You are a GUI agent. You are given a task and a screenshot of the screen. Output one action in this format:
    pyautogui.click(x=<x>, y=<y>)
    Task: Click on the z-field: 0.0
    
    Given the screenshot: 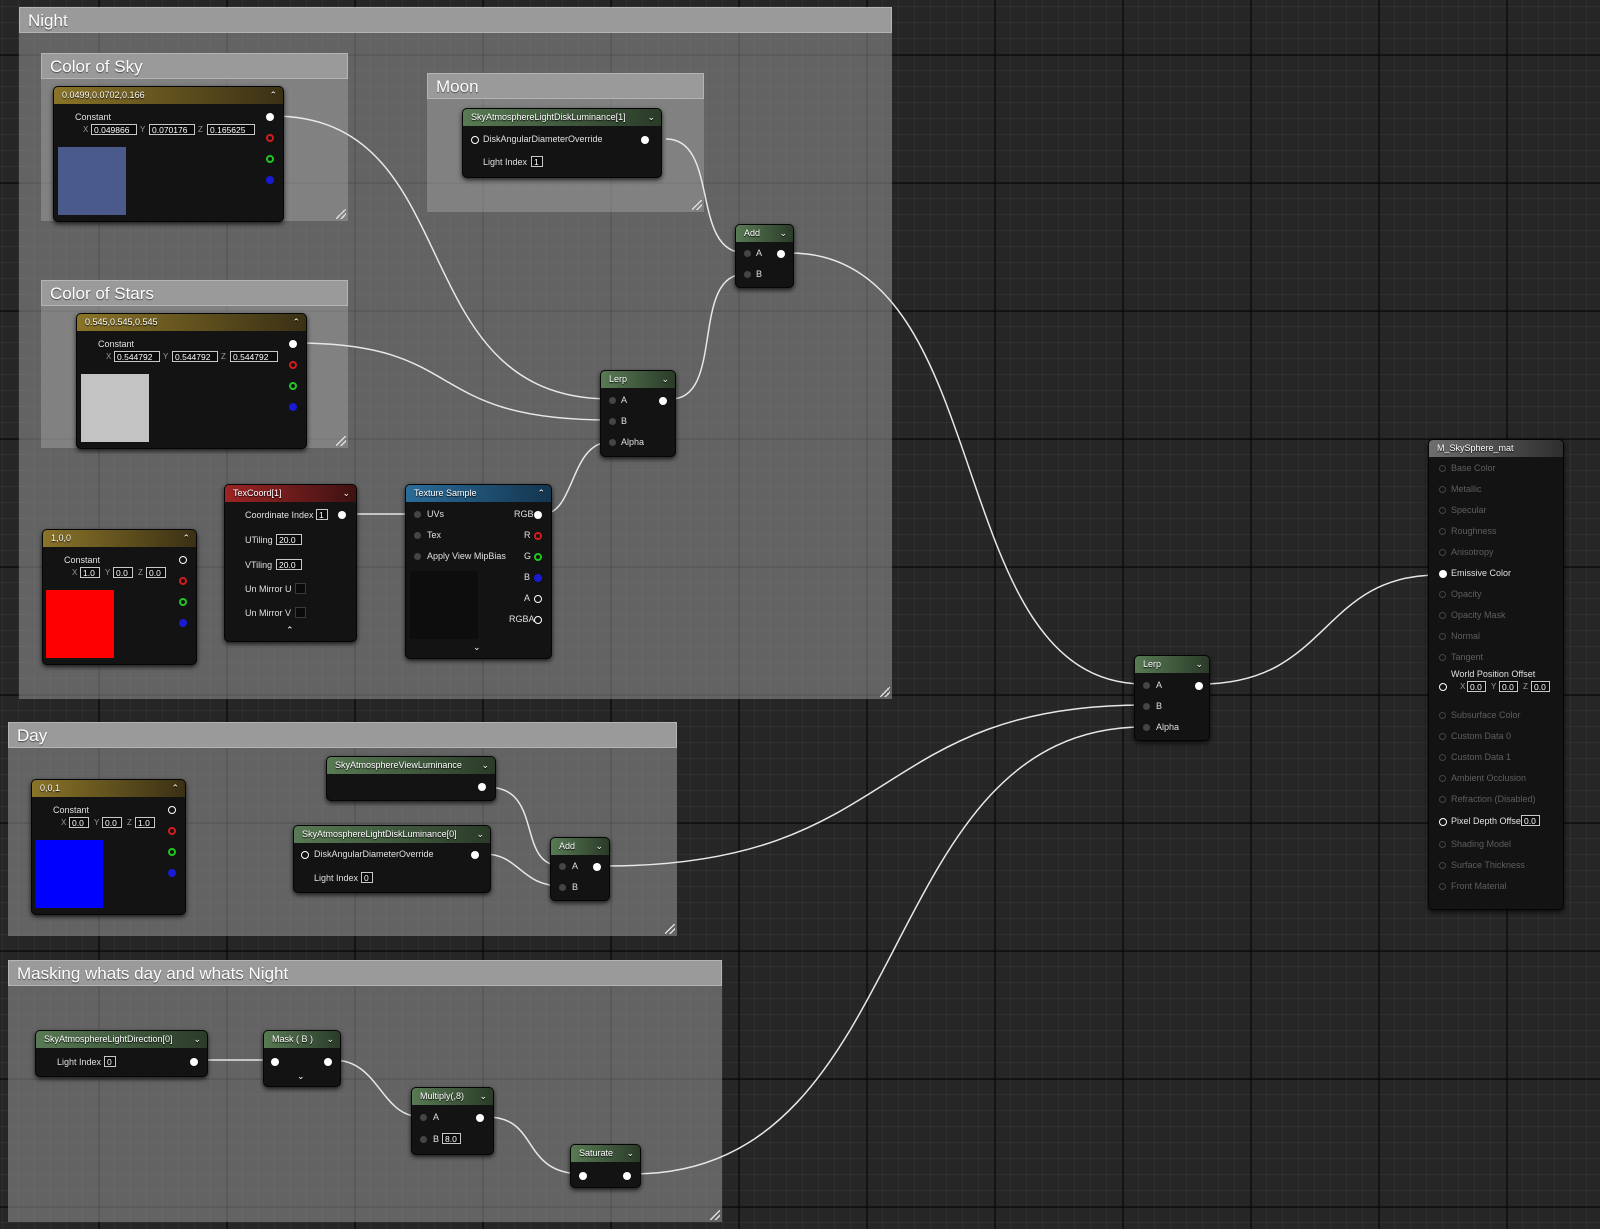 What is the action you would take?
    pyautogui.click(x=156, y=572)
    